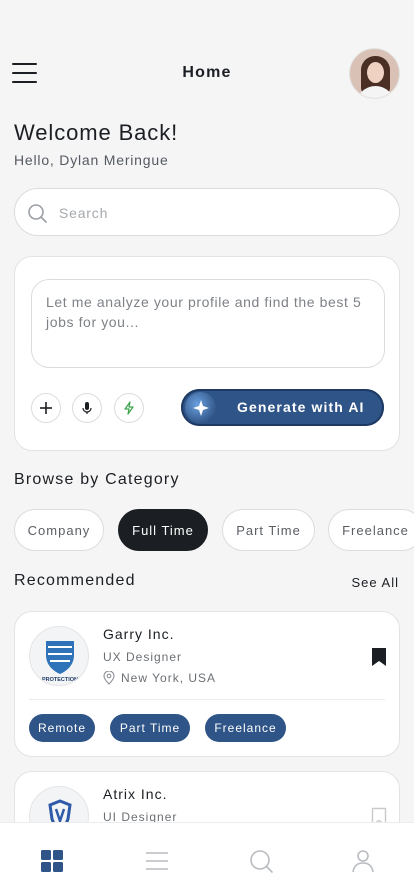 This screenshot has height=896, width=414. Describe the element at coordinates (59, 656) in the screenshot. I see `company-logo: PROTECTION` at that location.